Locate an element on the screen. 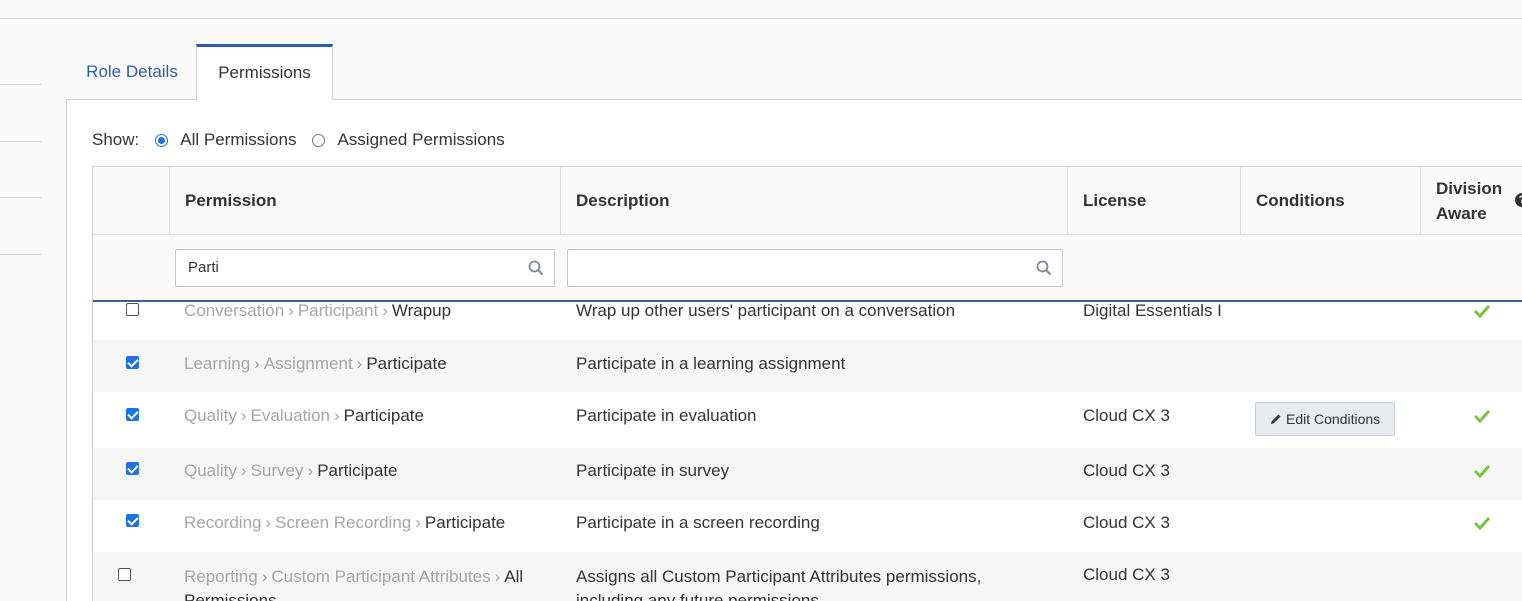  license-cell: Digital Essentials I is located at coordinates (1152, 310).